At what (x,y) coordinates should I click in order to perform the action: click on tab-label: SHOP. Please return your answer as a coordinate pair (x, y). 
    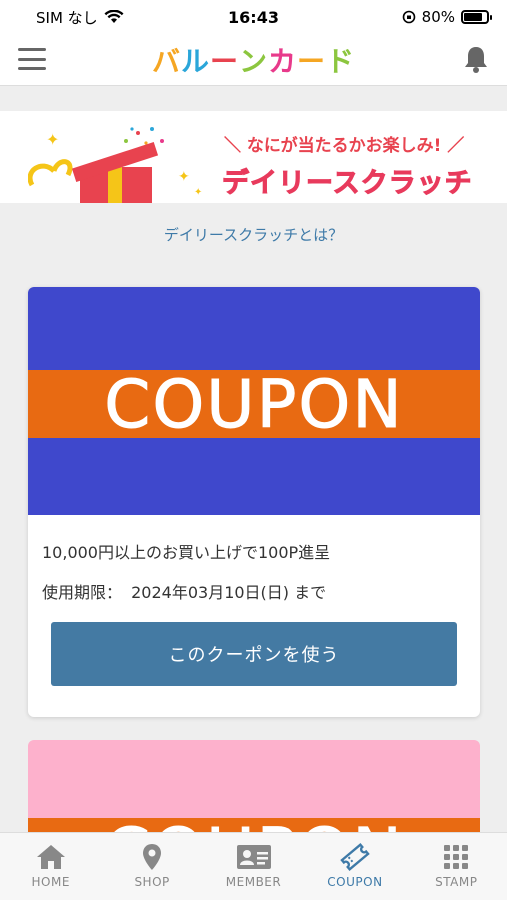
    Looking at the image, I should click on (152, 882).